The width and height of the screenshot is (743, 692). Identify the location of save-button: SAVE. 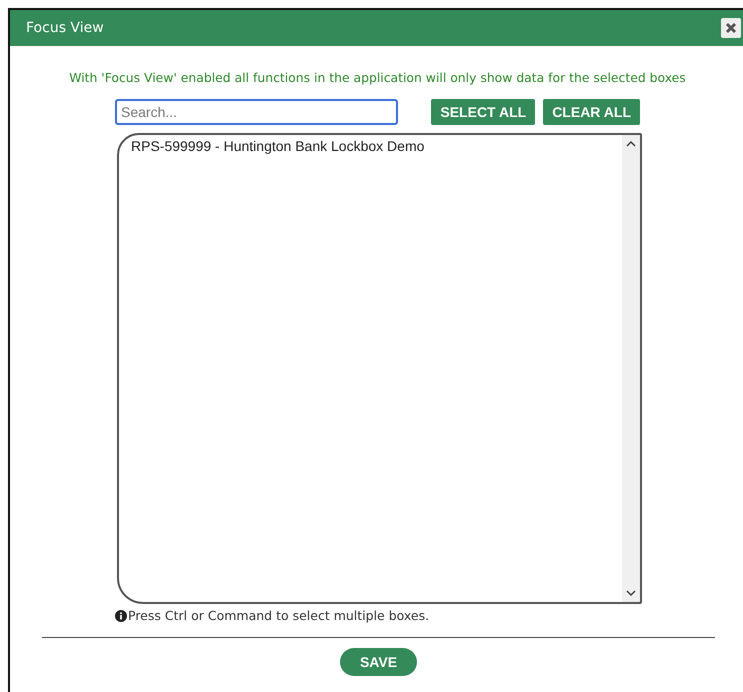
(379, 662).